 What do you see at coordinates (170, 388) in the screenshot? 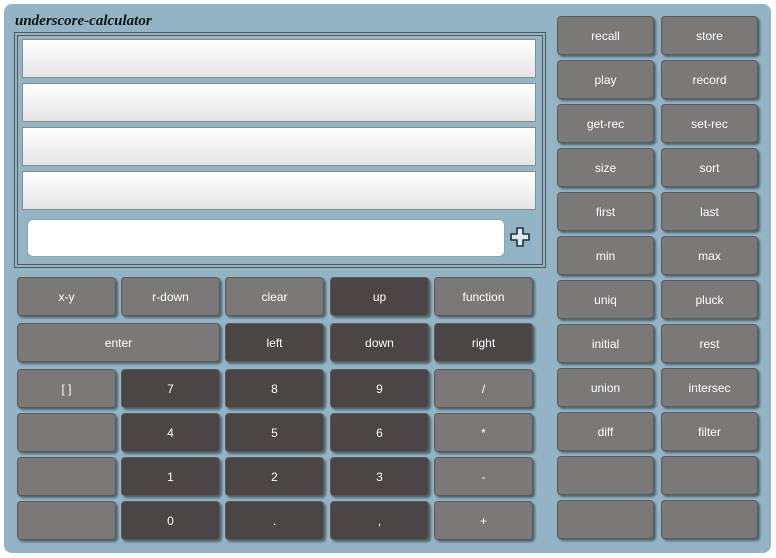
I see `7-button: 7` at bounding box center [170, 388].